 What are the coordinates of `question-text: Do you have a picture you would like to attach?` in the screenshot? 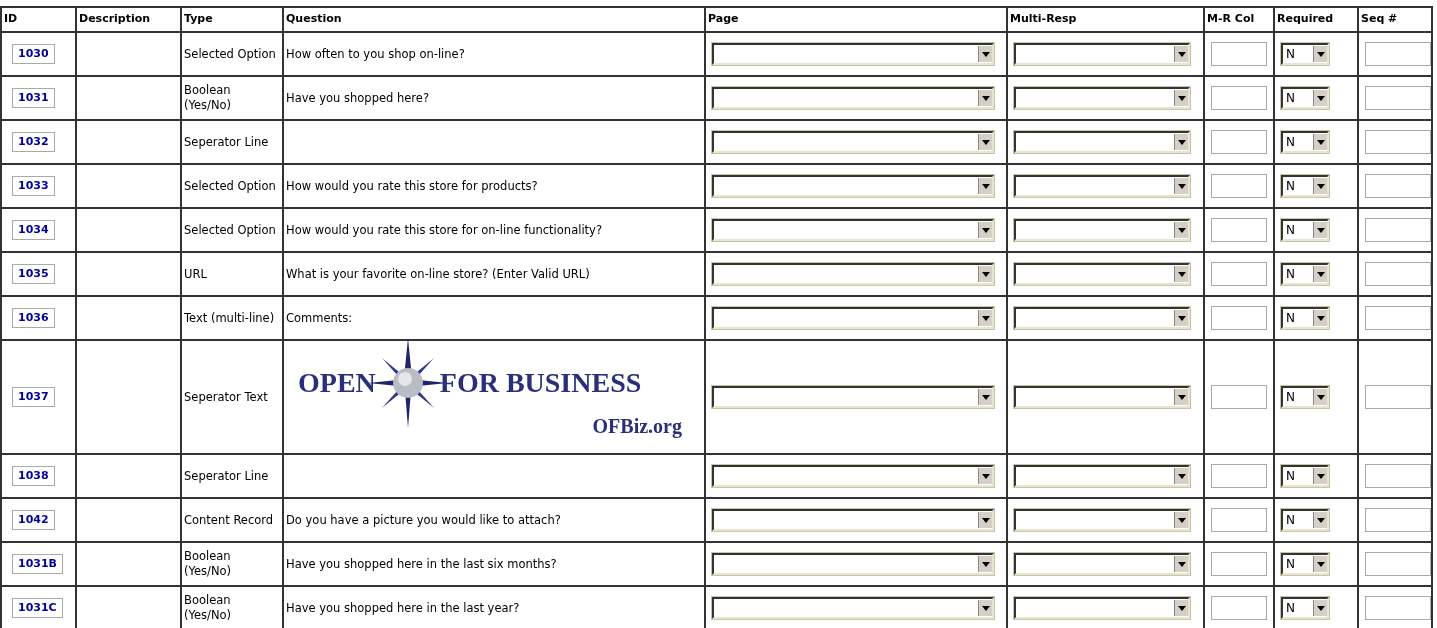 It's located at (424, 520).